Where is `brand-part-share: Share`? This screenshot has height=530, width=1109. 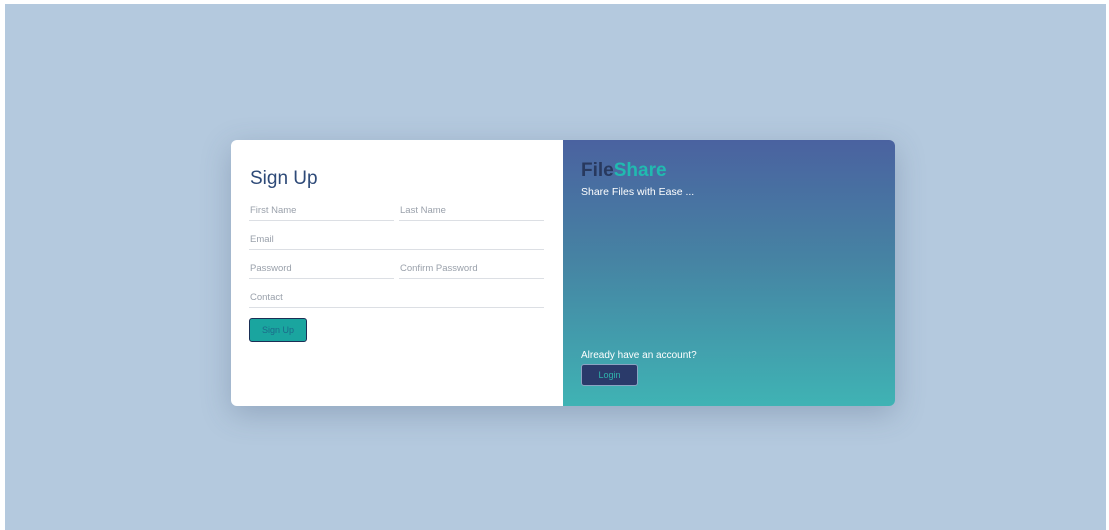
brand-part-share: Share is located at coordinates (640, 170).